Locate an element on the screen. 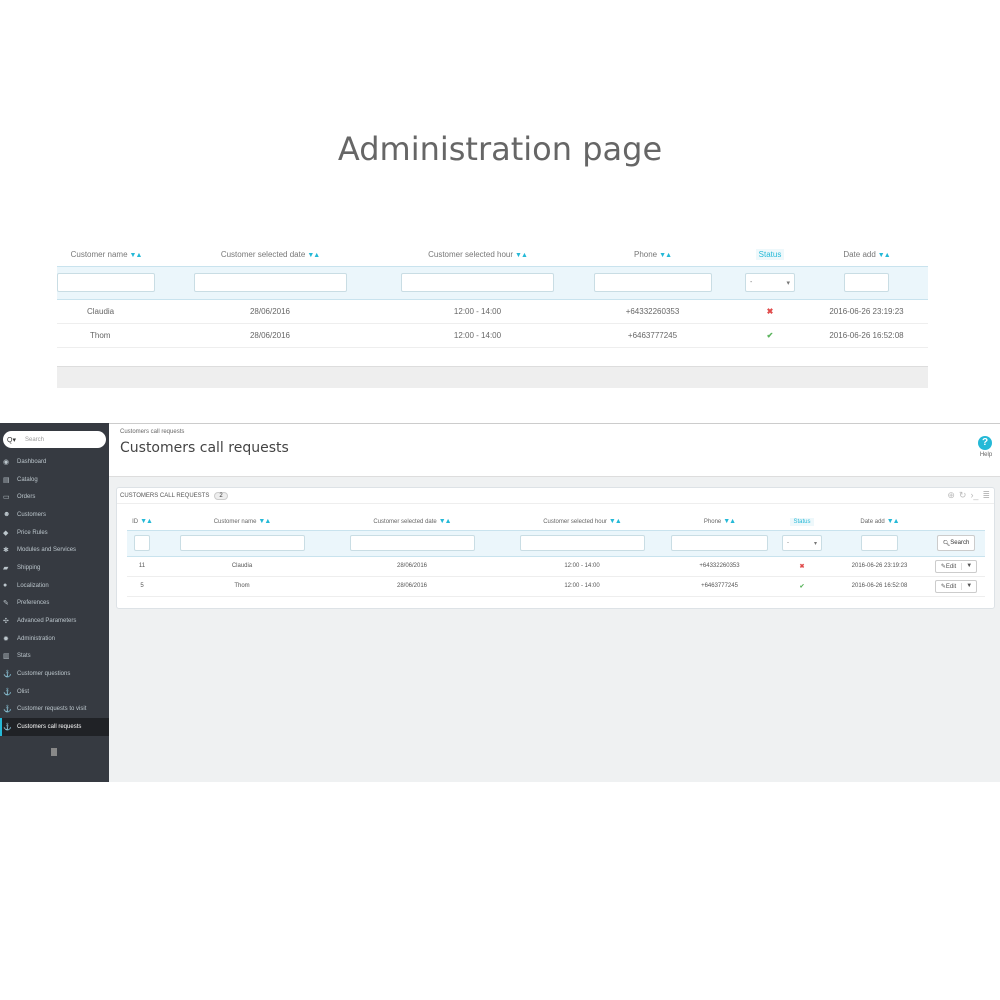 The image size is (1000, 1000). sidebar-item-dashboard: ◉ Dashboard is located at coordinates (54, 462).